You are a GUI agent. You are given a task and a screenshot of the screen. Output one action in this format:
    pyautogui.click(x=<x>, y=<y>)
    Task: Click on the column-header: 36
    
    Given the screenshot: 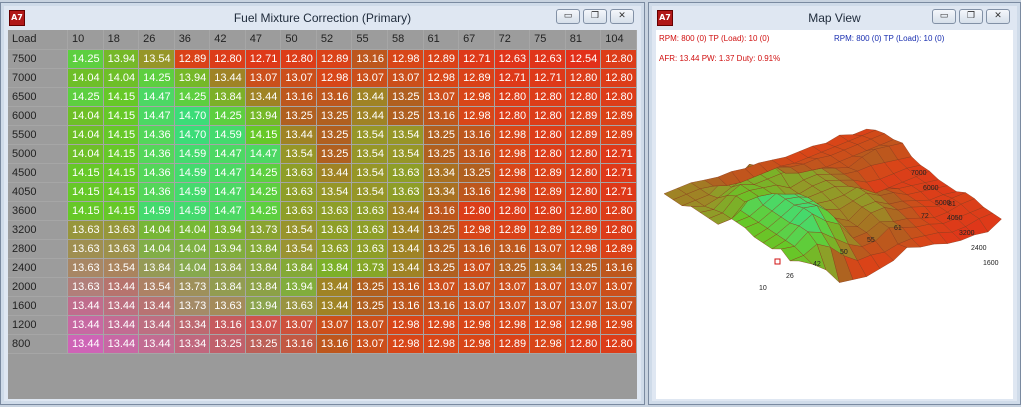 What is the action you would take?
    pyautogui.click(x=192, y=40)
    